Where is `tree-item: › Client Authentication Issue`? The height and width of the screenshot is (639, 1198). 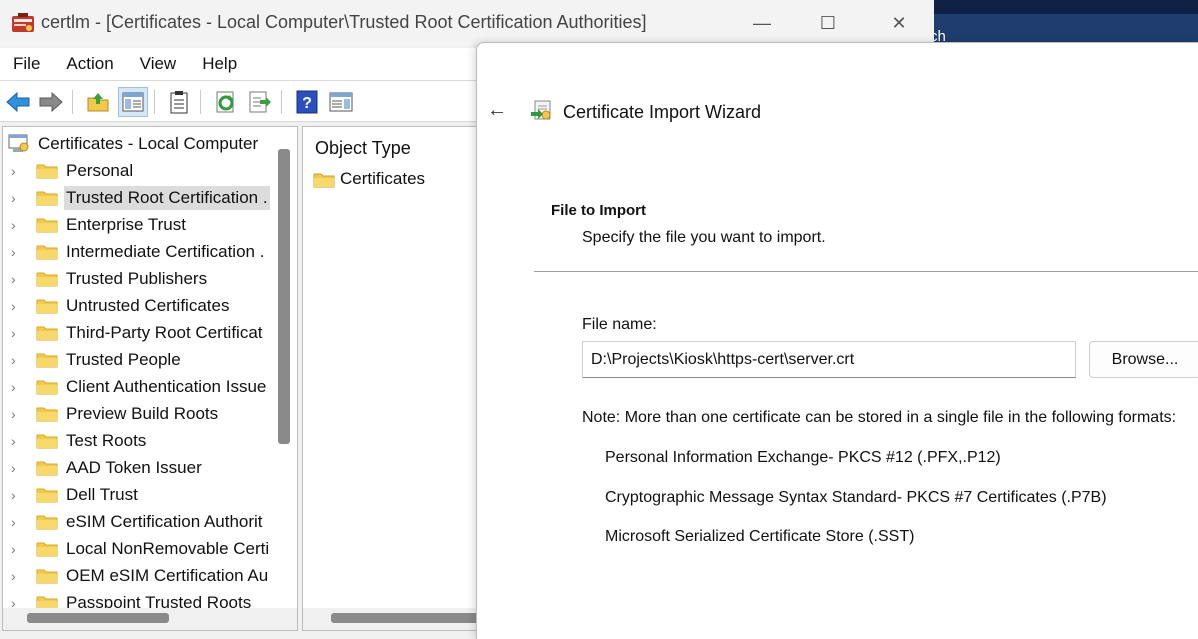
tree-item: › Client Authentication Issue is located at coordinates (138, 386).